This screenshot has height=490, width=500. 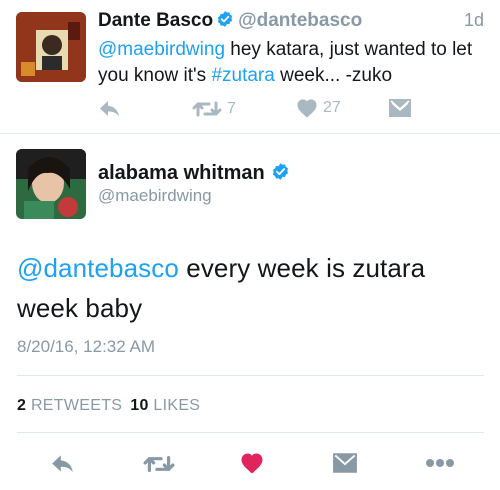 What do you see at coordinates (250, 133) in the screenshot?
I see `tweet-divider` at bounding box center [250, 133].